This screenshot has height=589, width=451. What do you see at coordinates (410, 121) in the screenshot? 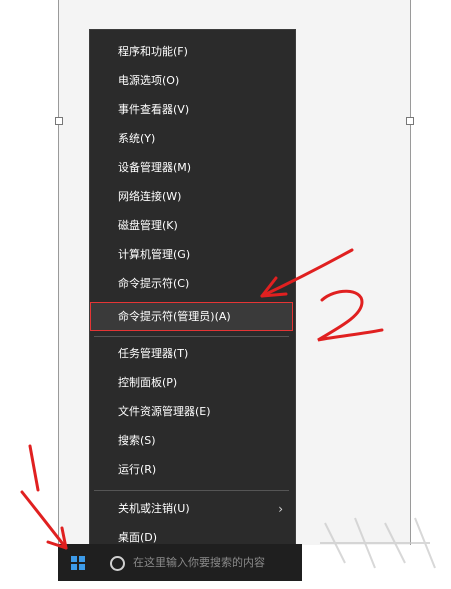
I see `resize-handle-right` at bounding box center [410, 121].